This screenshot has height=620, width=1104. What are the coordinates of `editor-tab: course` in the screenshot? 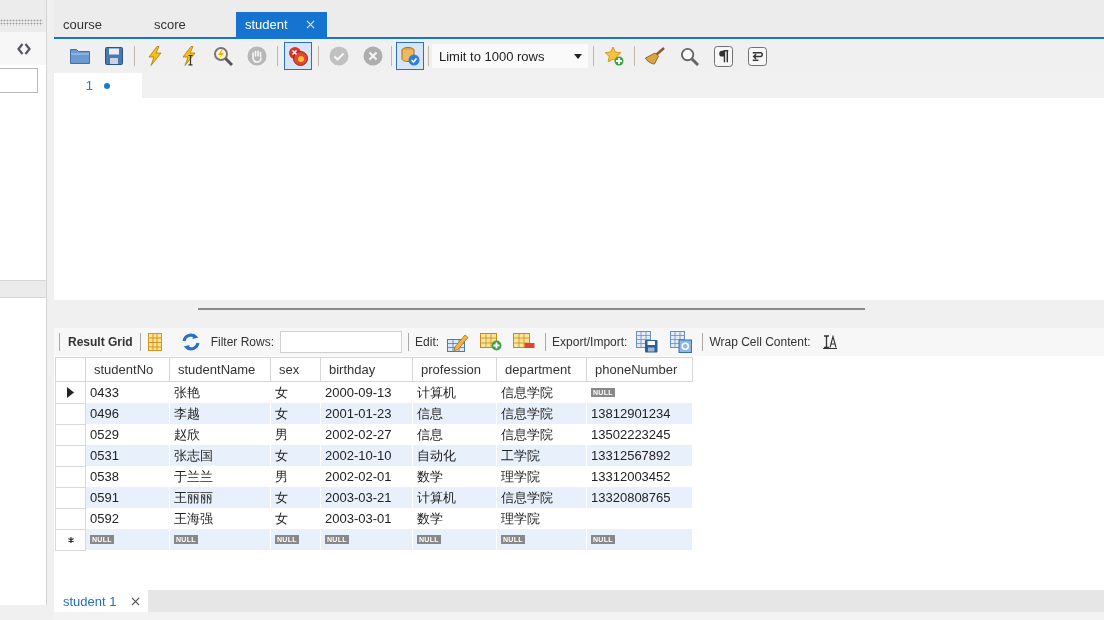 It's located at (99, 24).